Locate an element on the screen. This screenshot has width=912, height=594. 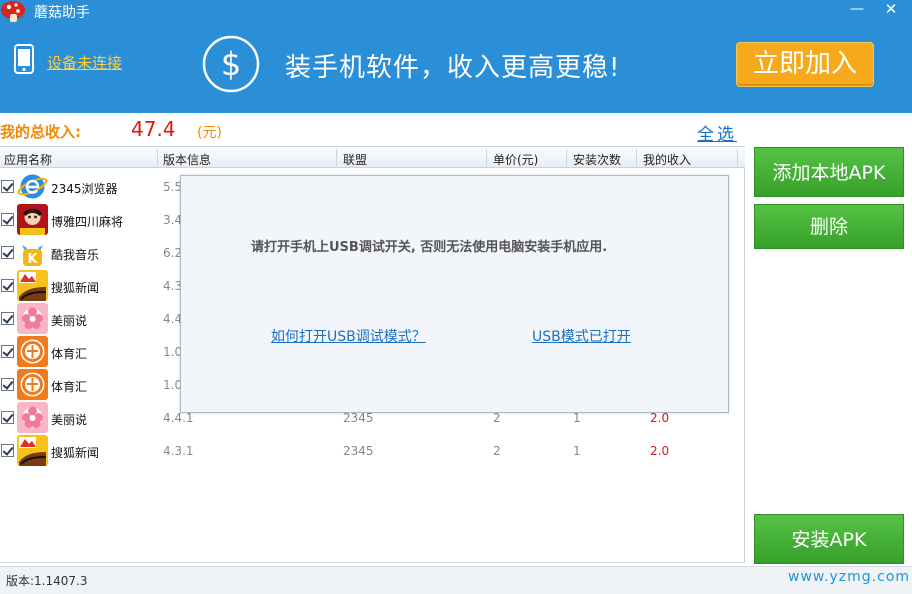
banner-slogan: 装手机软件，收入更高更稳! is located at coordinates (453, 68).